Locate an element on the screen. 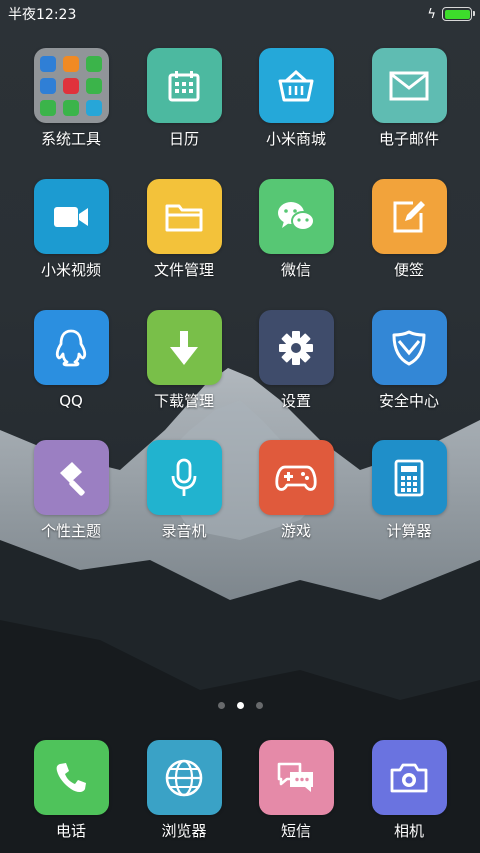 The image size is (480, 853). chat-bubbles-icon is located at coordinates (296, 216).